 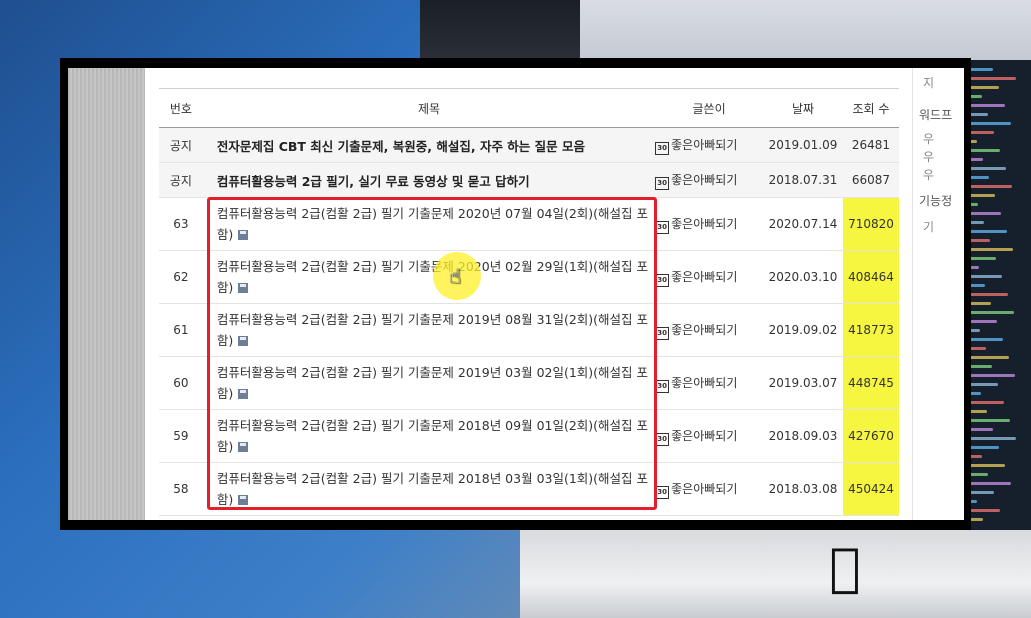 I want to click on post-date: 2020.07.14, so click(x=803, y=224).